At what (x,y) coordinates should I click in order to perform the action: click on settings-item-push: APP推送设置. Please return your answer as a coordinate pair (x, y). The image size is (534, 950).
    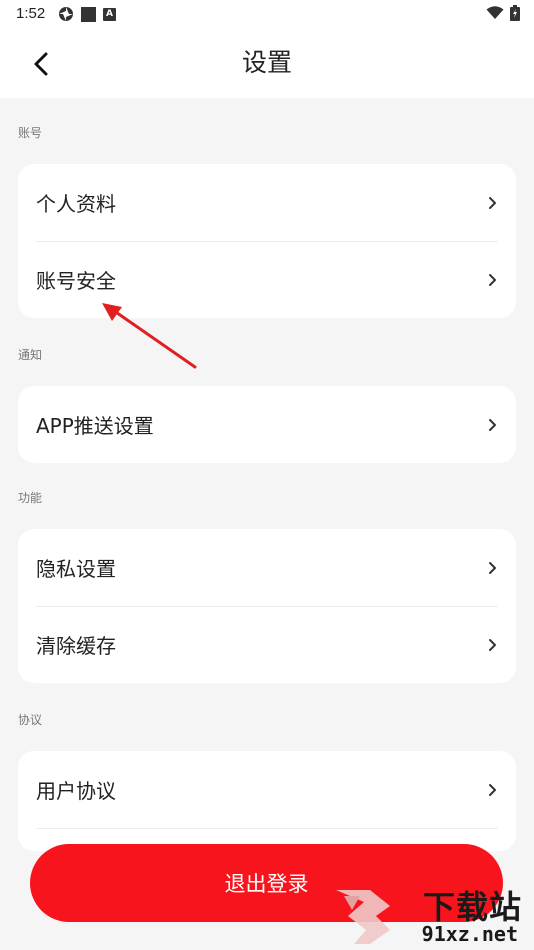
    Looking at the image, I should click on (267, 424).